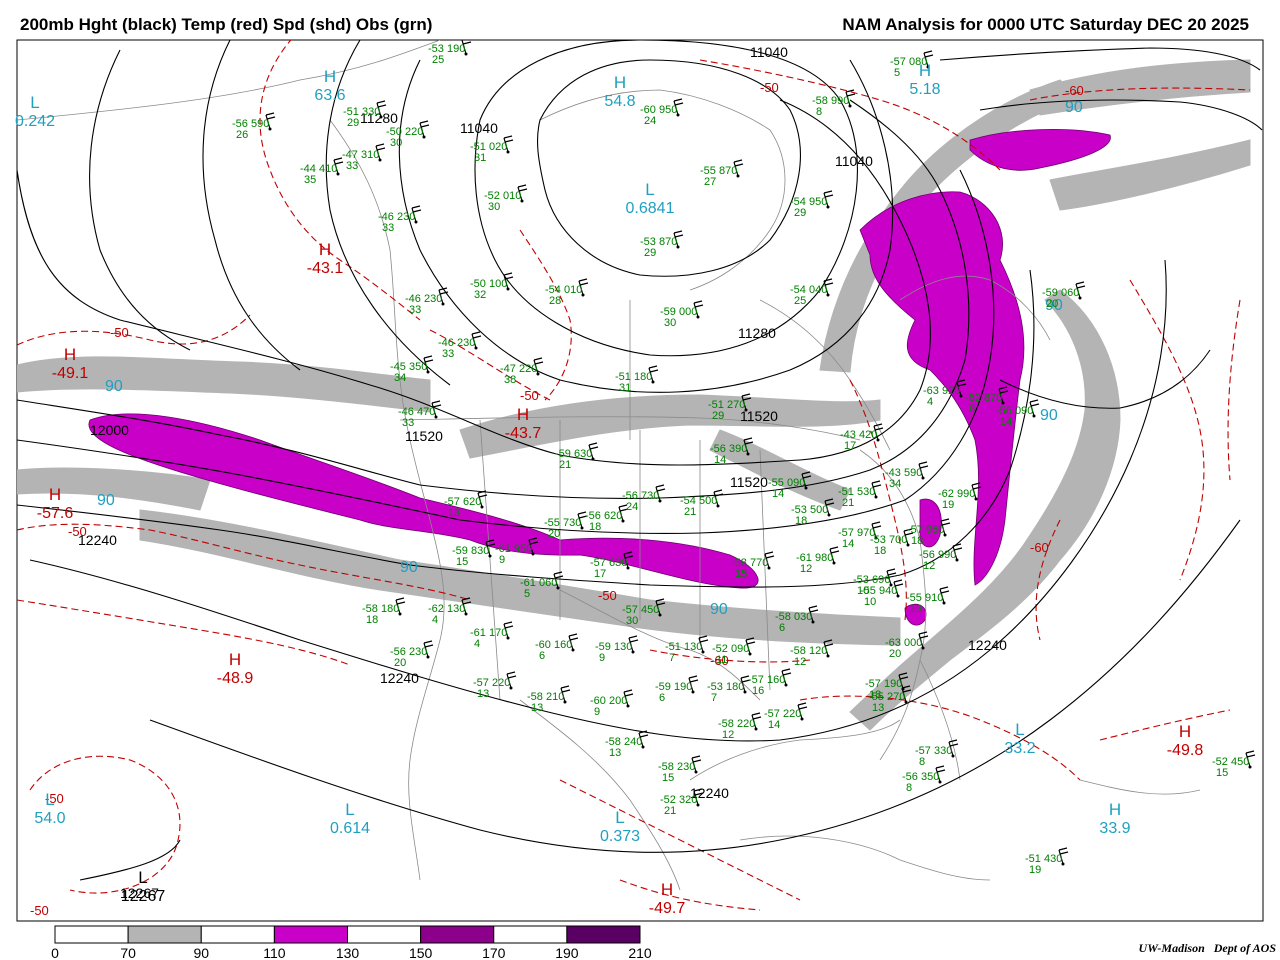 The image size is (1280, 960). I want to click on colorbar-tick-label: 130, so click(348, 952).